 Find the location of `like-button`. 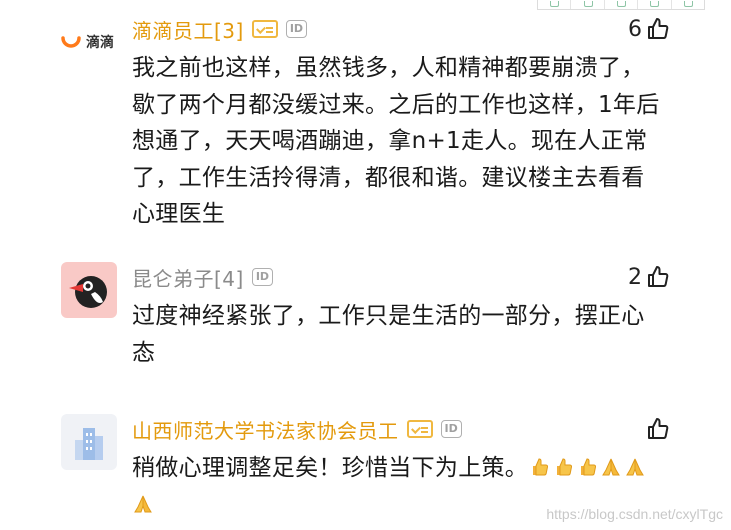

like-button is located at coordinates (658, 429).